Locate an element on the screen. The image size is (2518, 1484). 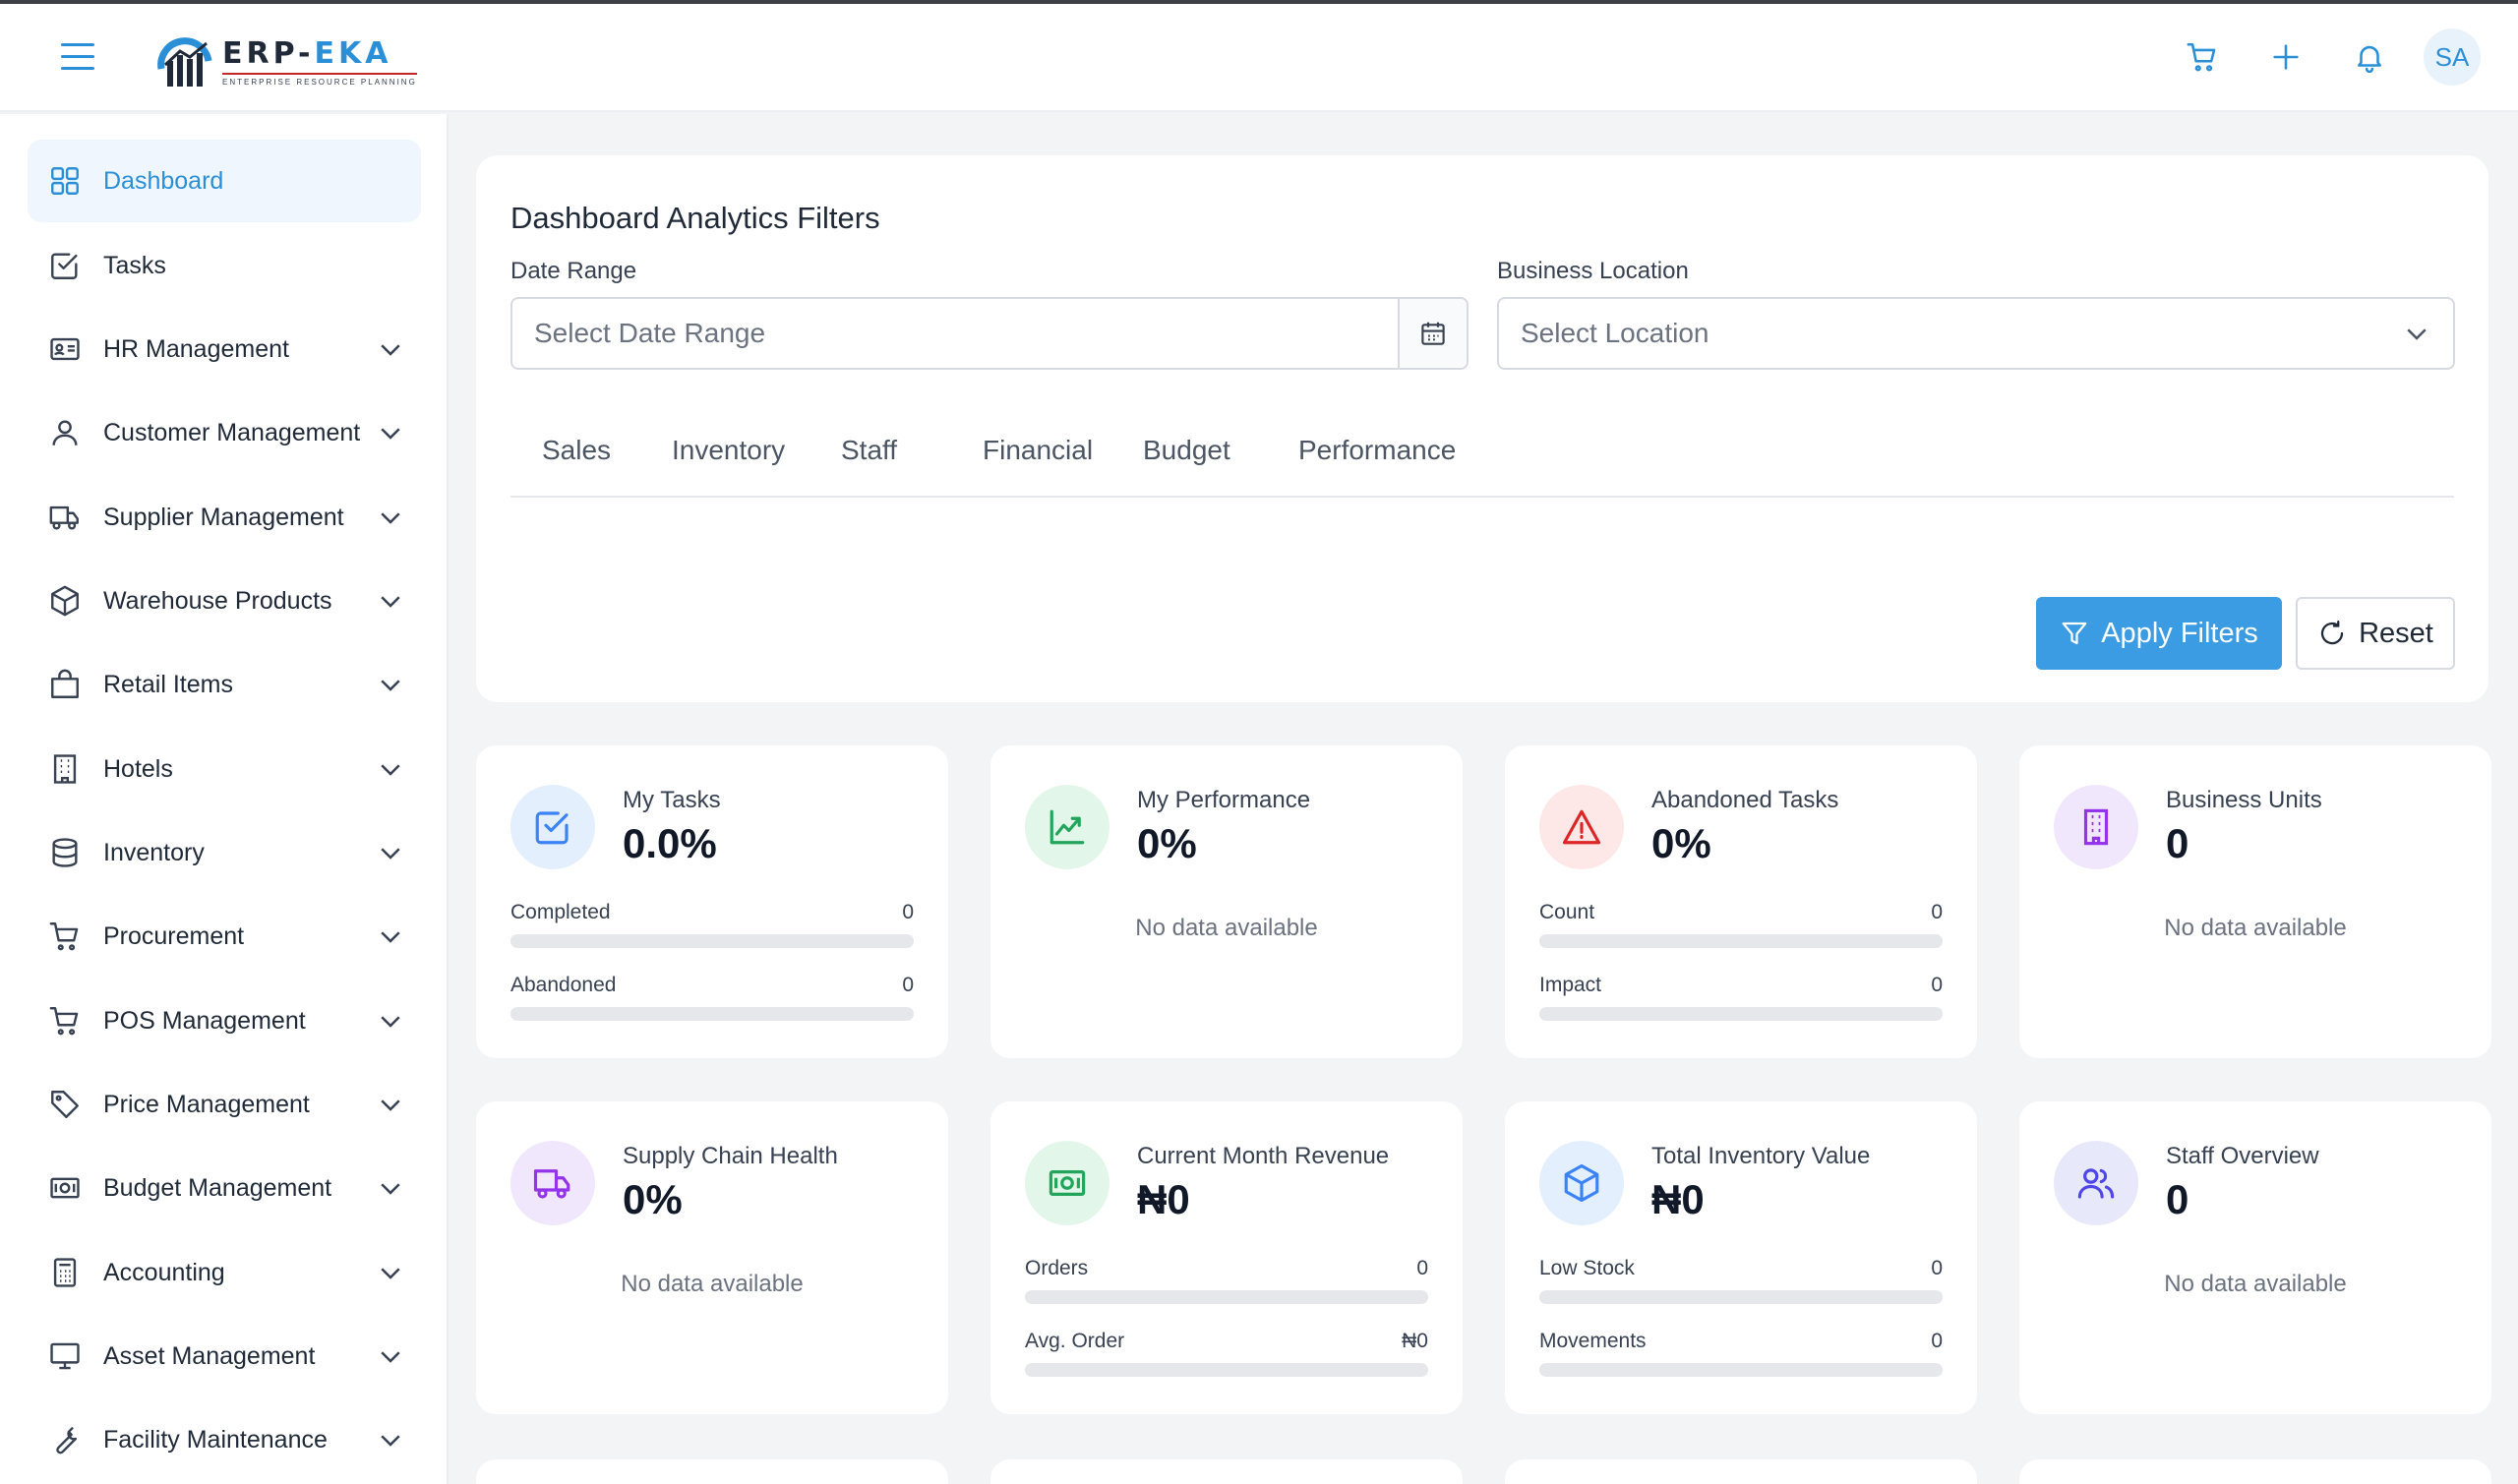
apply-filters-button: Apply Filters is located at coordinates (2159, 634).